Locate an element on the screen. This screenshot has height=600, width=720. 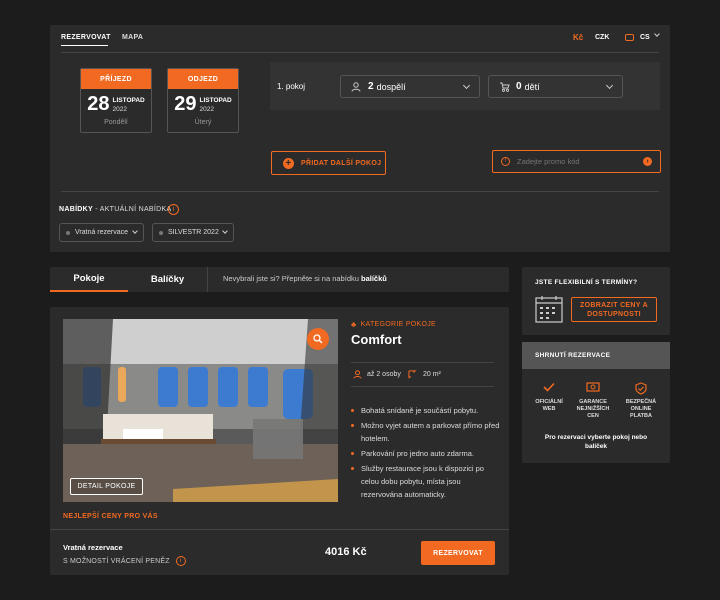
badge-label: GARANCE NEJNIŽŠÍCH CEN is located at coordinates (593, 409).